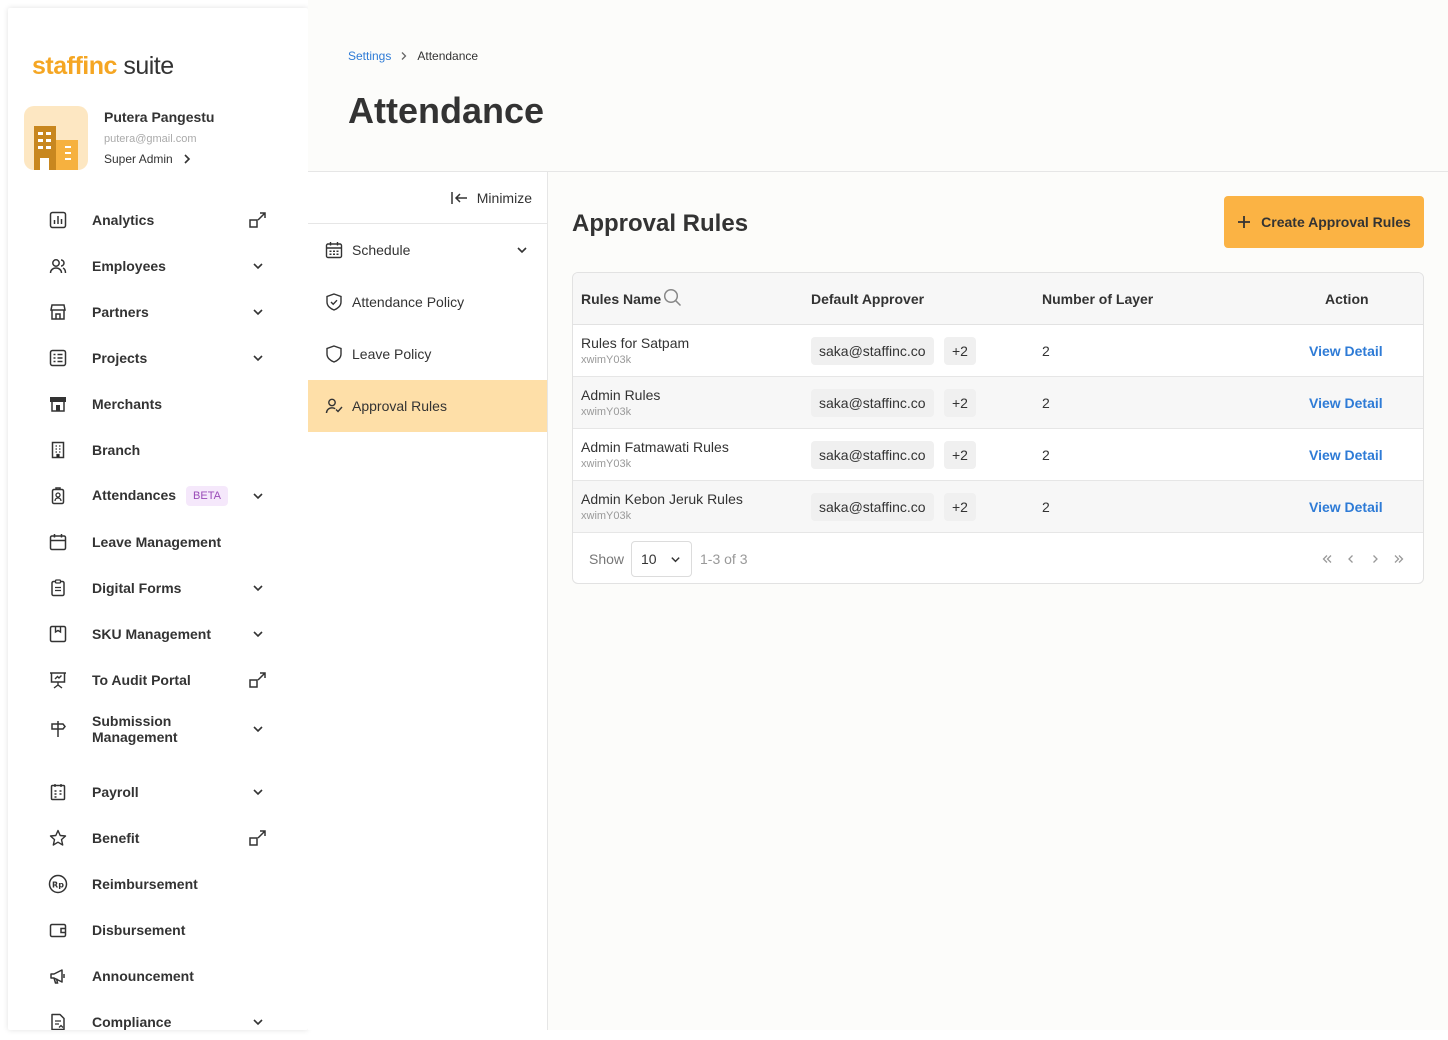 This screenshot has width=1448, height=1040. I want to click on prev-page-icon, so click(1351, 559).